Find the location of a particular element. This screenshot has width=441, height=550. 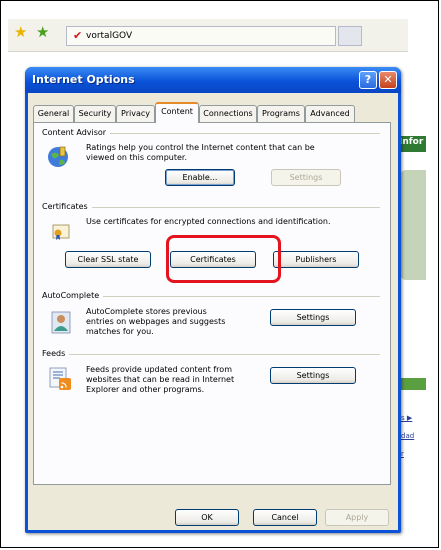

certificates-heading: Certificates is located at coordinates (67, 206).